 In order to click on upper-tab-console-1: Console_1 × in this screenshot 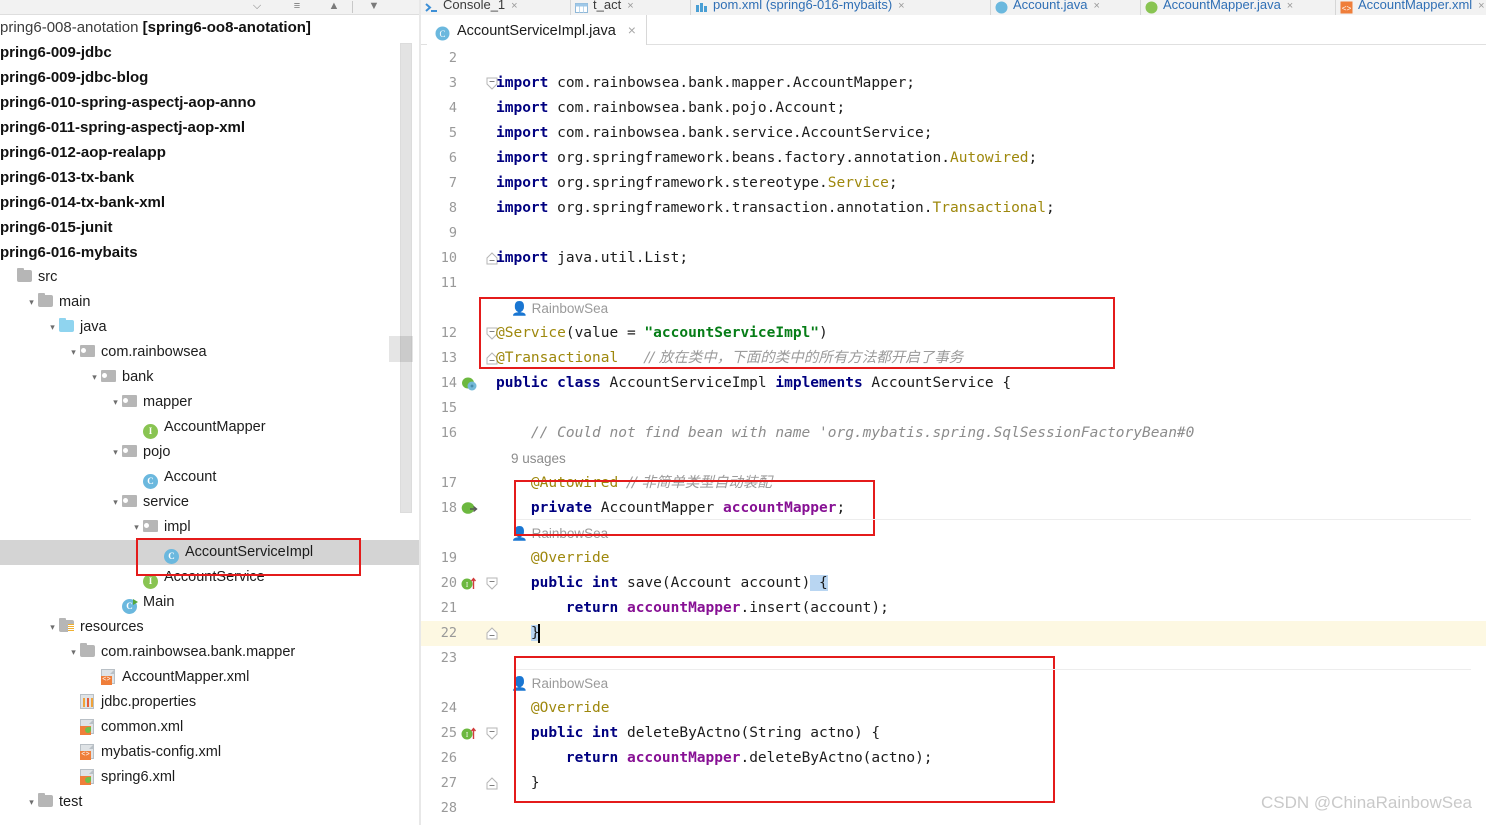, I will do `click(496, 7)`.